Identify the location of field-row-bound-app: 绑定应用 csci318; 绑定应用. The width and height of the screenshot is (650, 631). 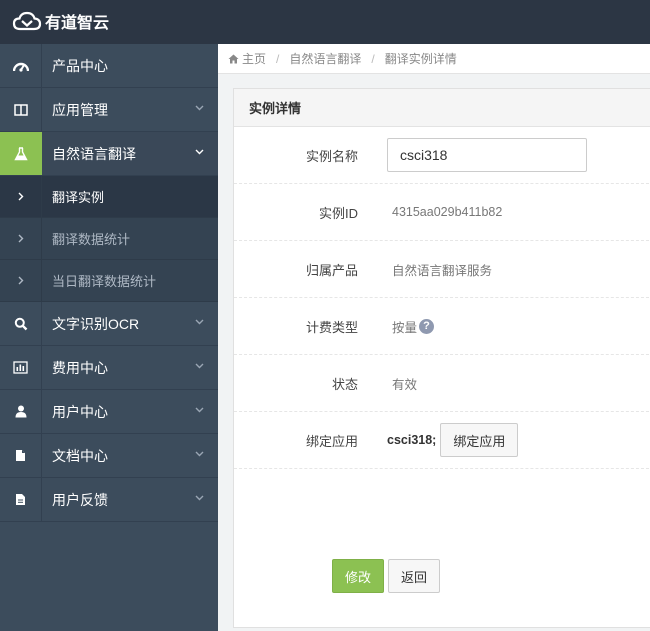
(442, 440).